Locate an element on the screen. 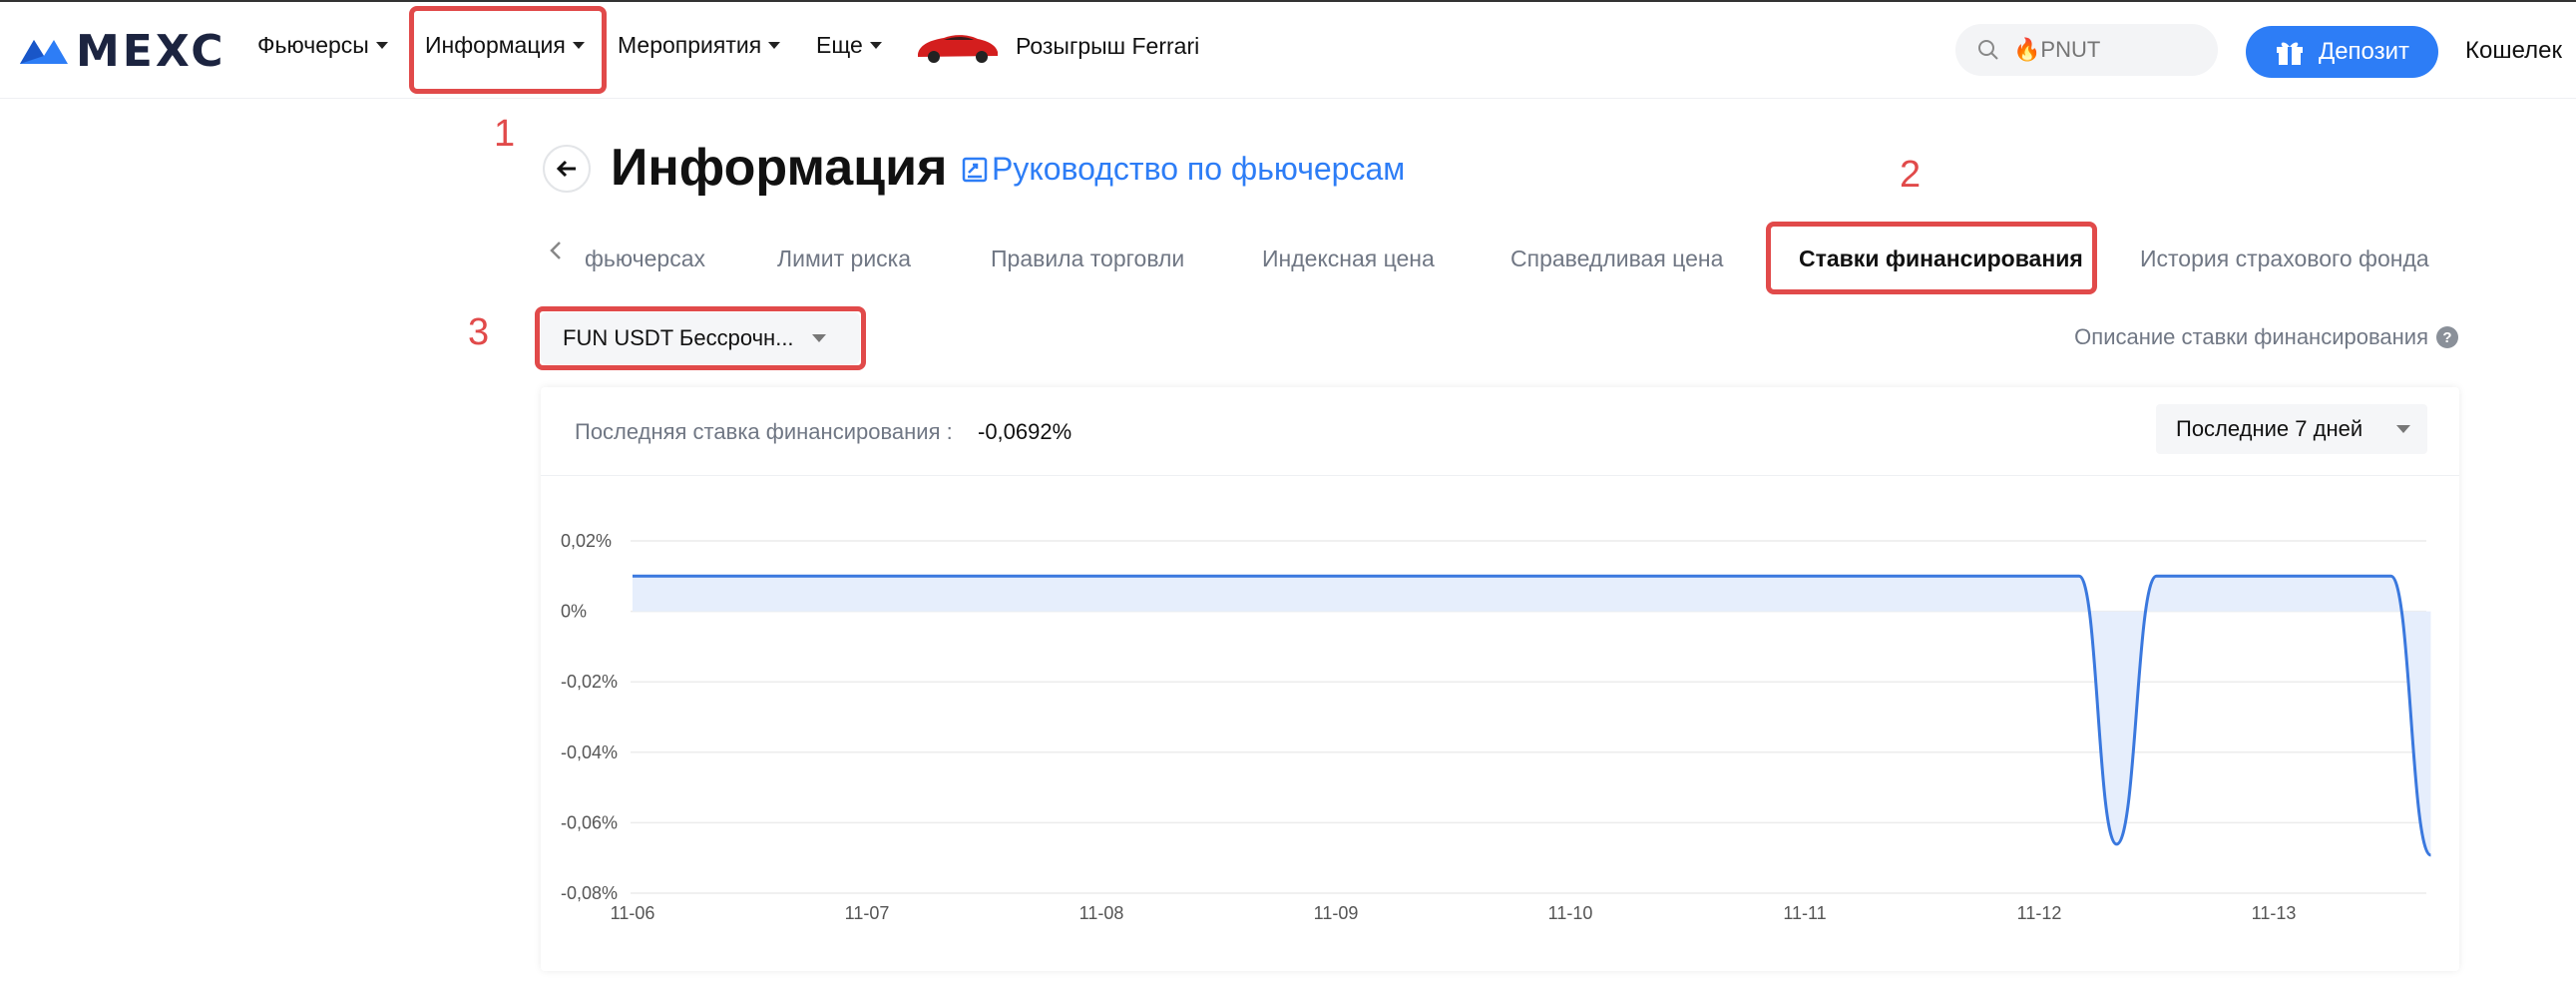 The width and height of the screenshot is (2576, 986). tab-trading-rules: Правила торговли is located at coordinates (1087, 259).